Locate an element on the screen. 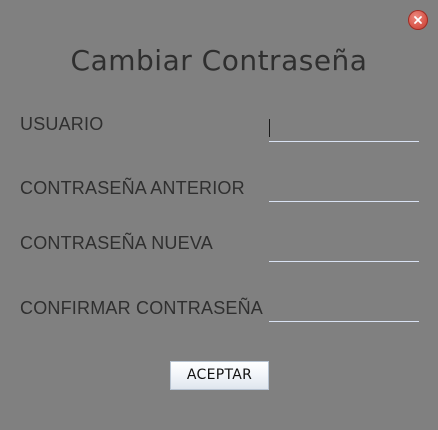  close-icon is located at coordinates (418, 20).